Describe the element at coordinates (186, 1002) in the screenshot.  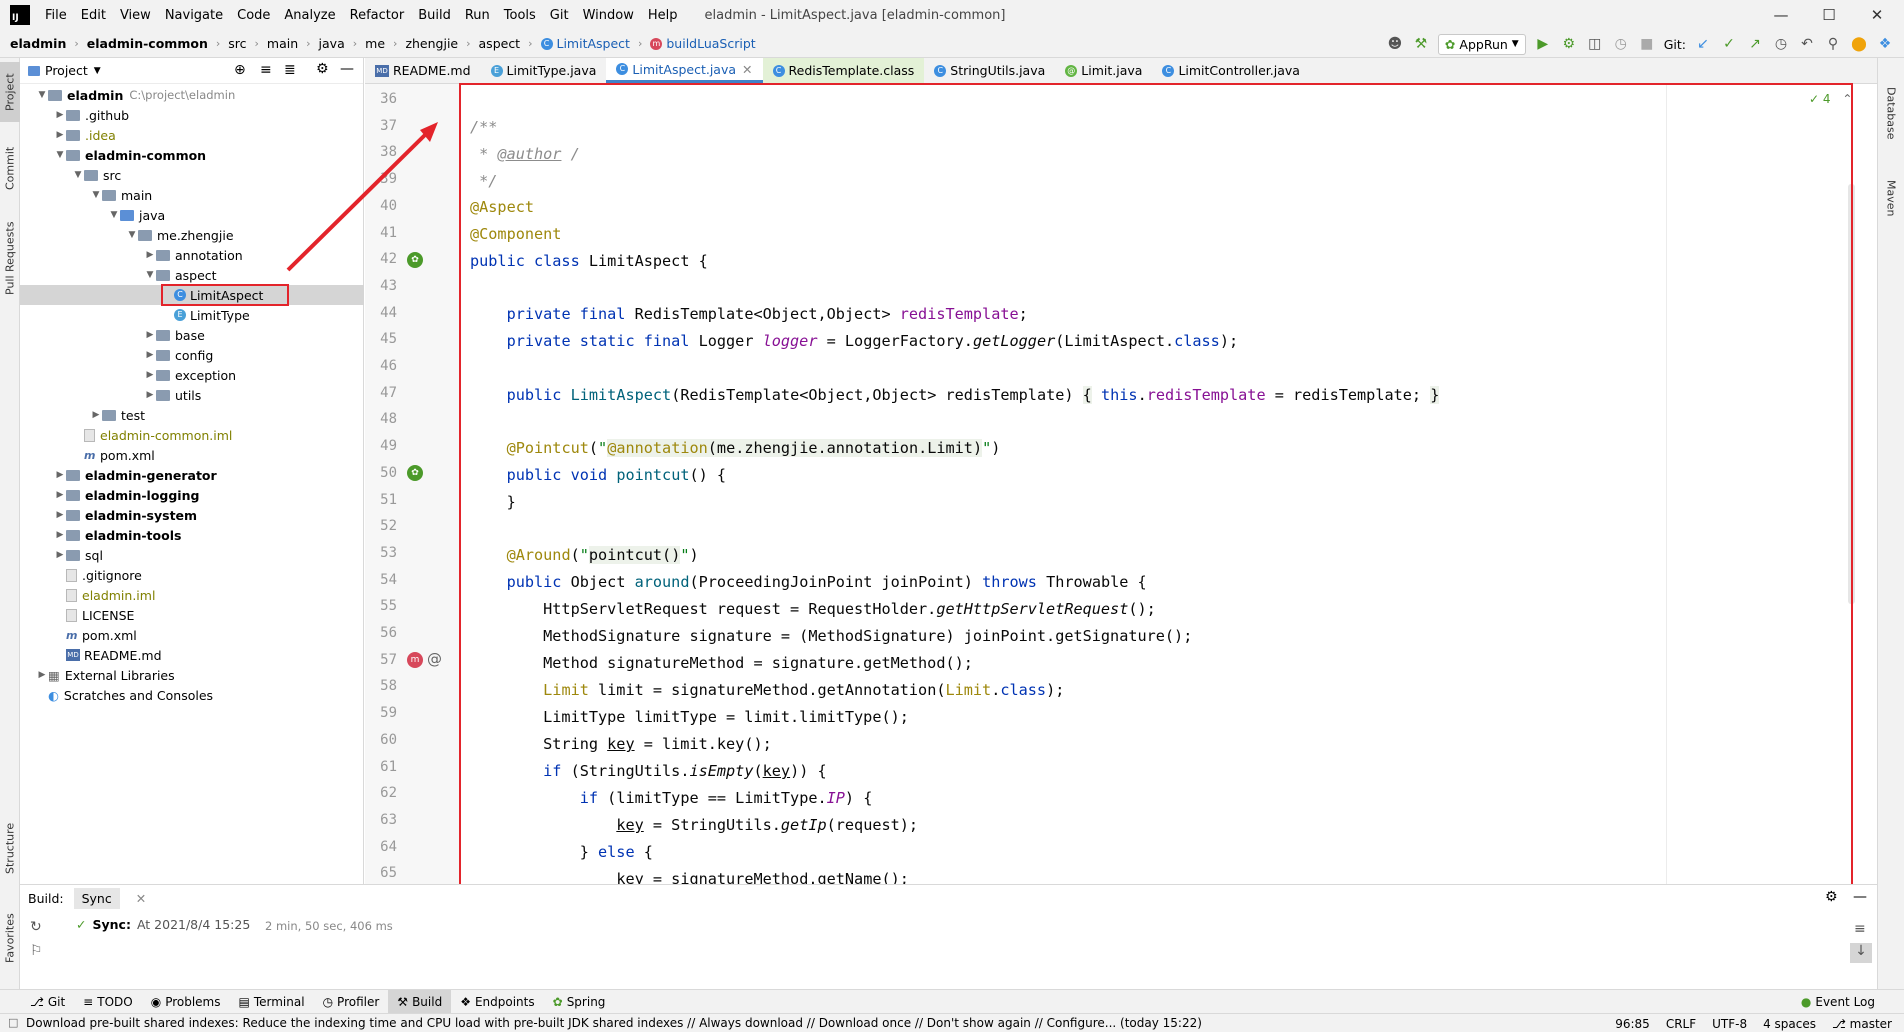
I see `tool-tab-problems: ◉ Problems` at that location.